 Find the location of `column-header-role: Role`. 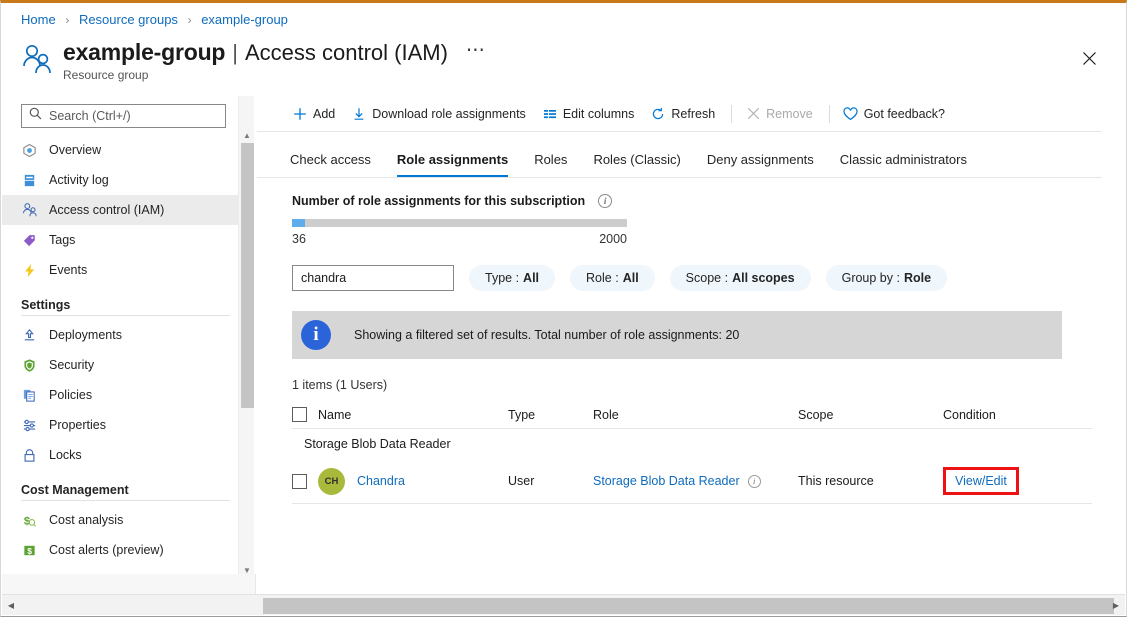

column-header-role: Role is located at coordinates (695, 415).